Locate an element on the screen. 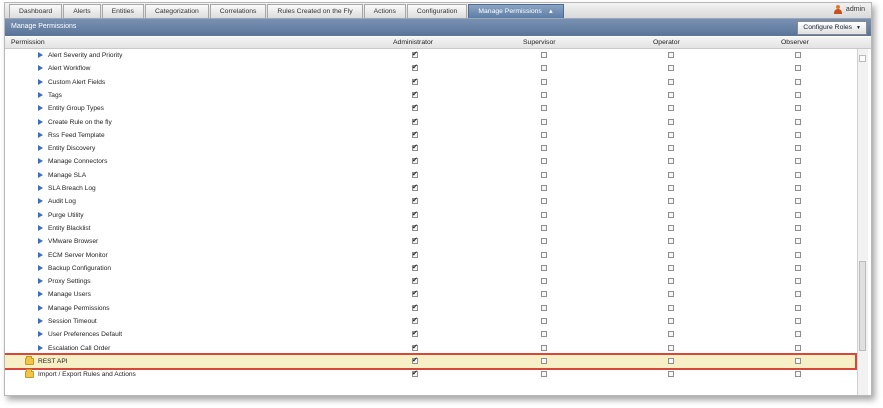 The image size is (883, 408). permission-row: VMware Browser is located at coordinates (430, 241).